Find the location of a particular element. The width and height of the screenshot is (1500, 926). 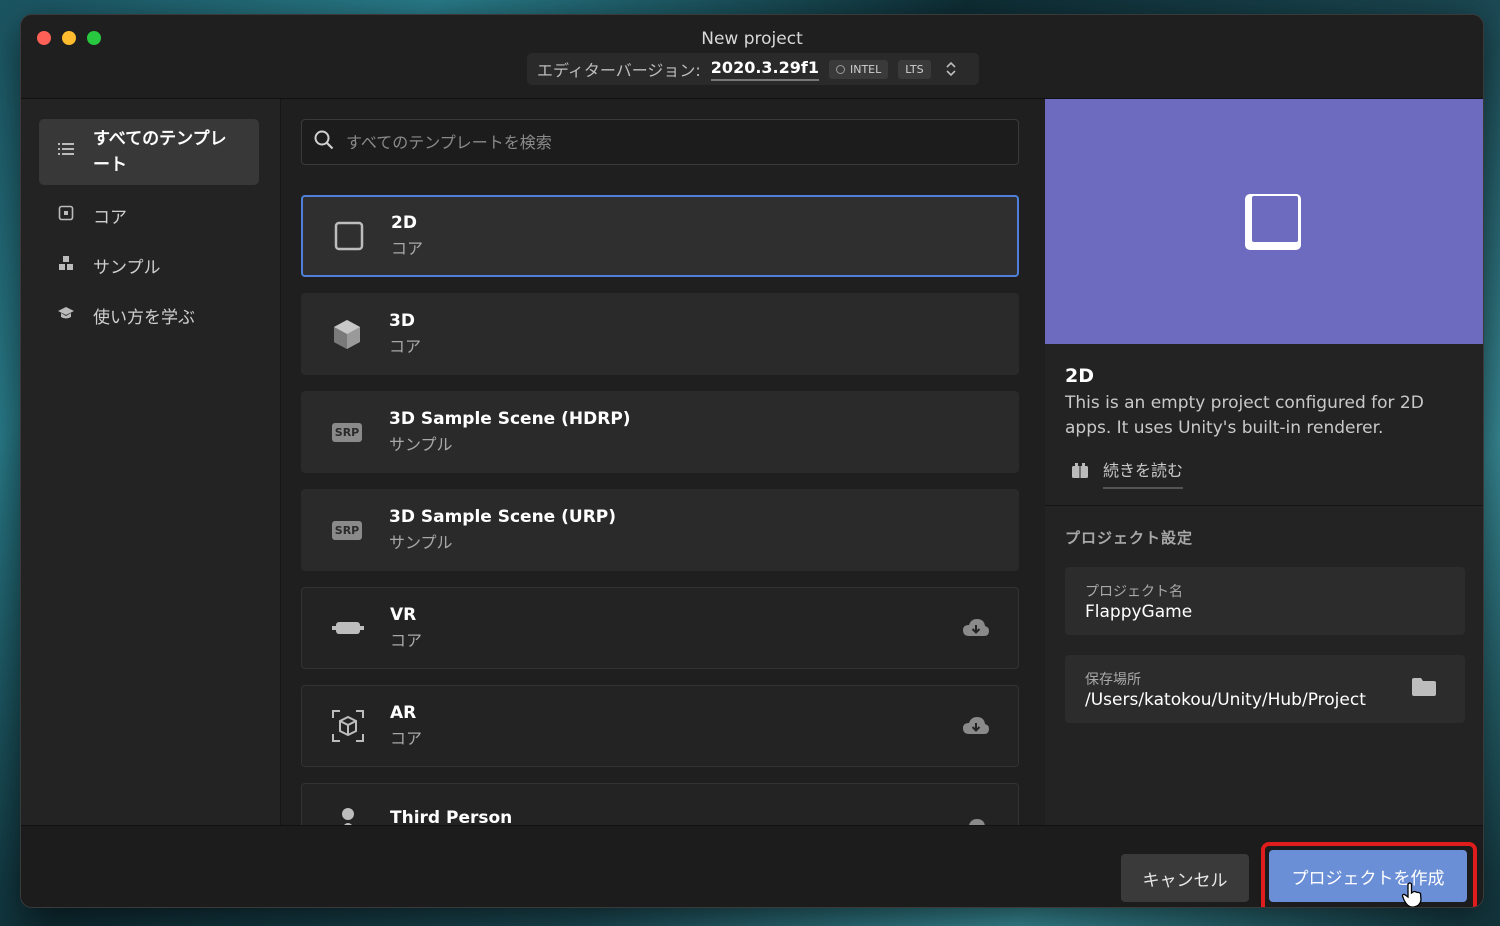

template-name: 3D Sample Scene (HDRP) is located at coordinates (510, 419).